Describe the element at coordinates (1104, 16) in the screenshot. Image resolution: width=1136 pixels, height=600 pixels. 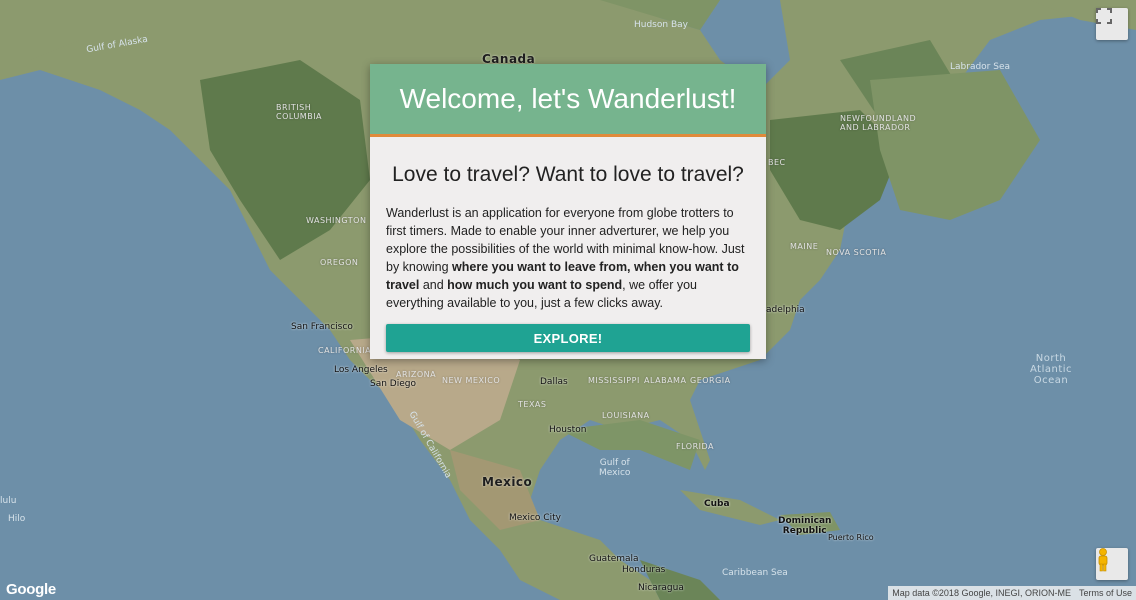
I see `fullscreen-icon` at that location.